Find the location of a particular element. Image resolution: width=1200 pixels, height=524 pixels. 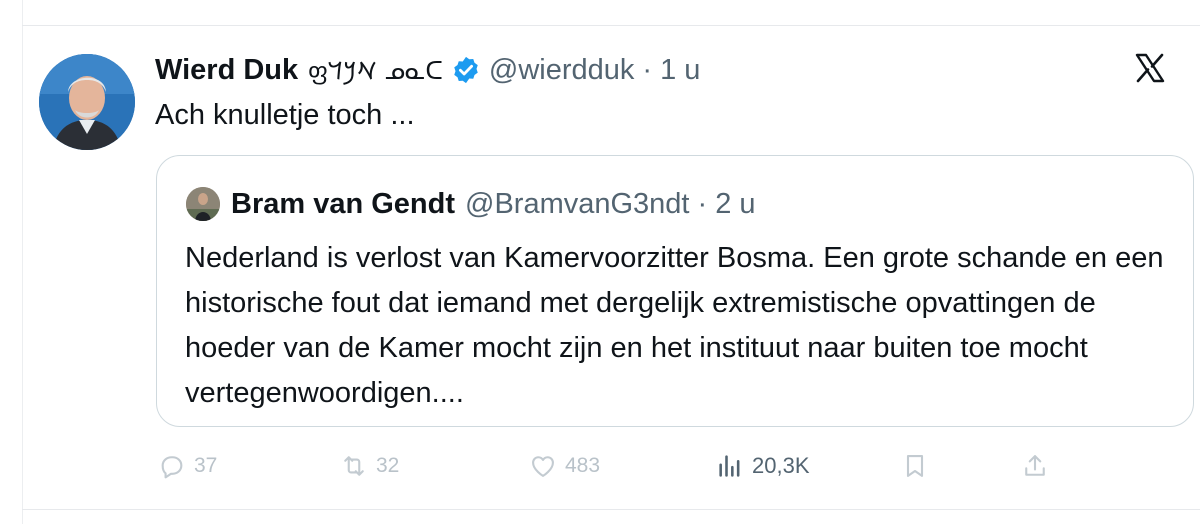

bookmark-icon is located at coordinates (915, 466).